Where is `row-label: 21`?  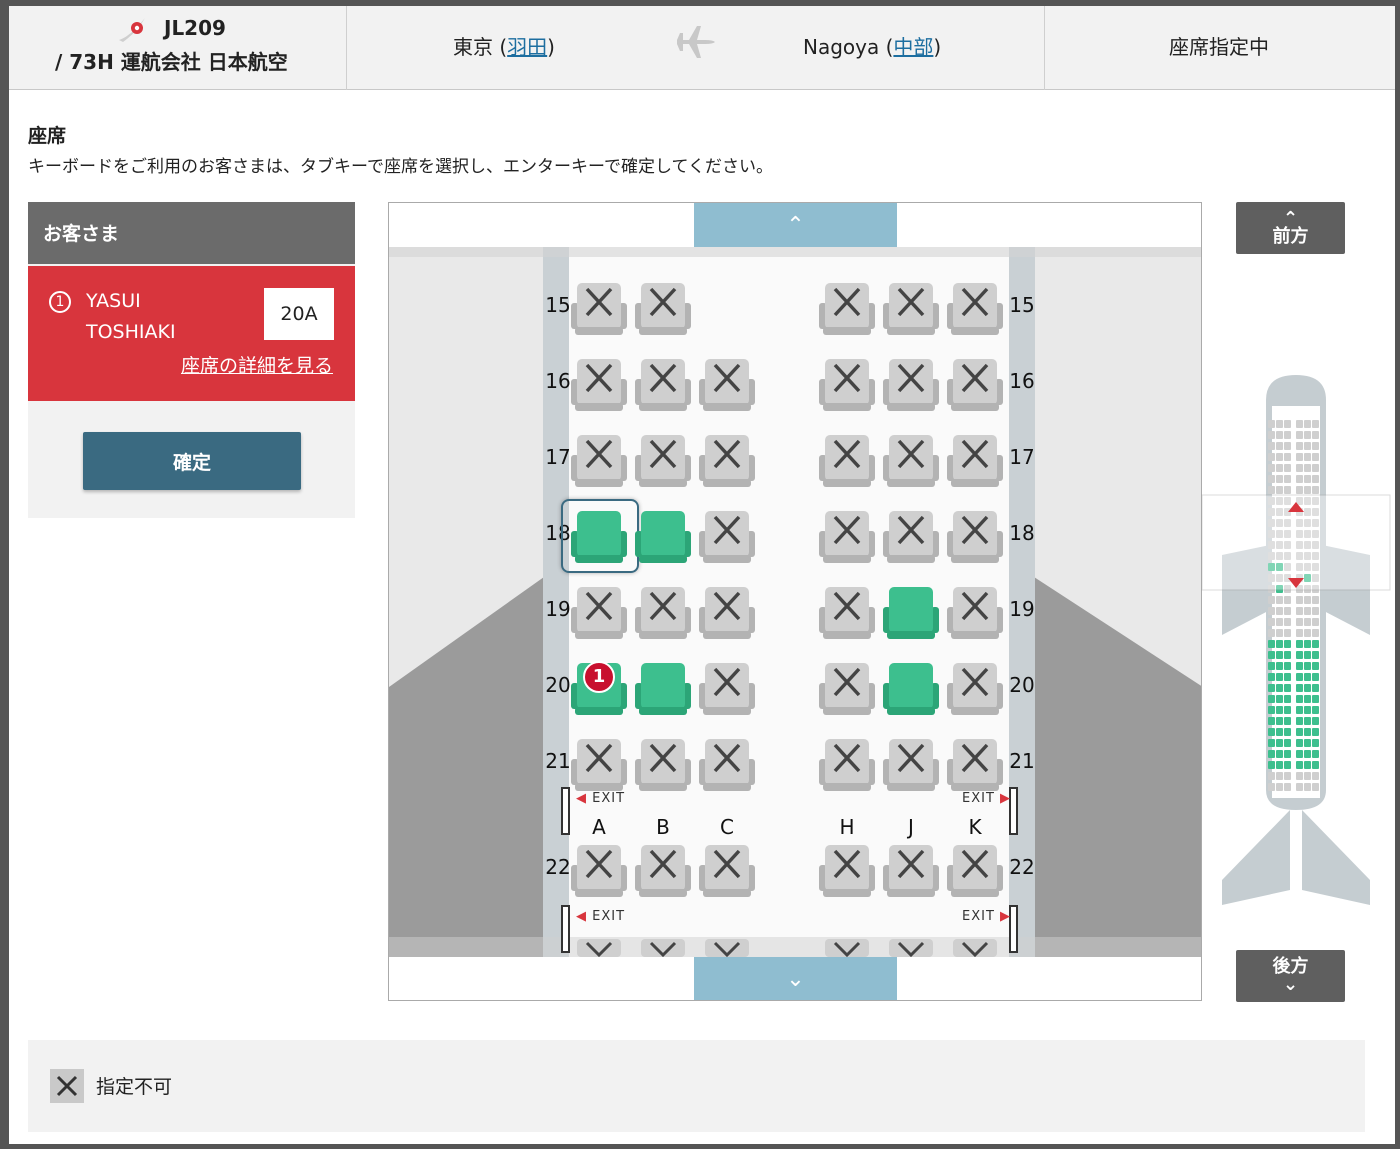 row-label: 21 is located at coordinates (1022, 761).